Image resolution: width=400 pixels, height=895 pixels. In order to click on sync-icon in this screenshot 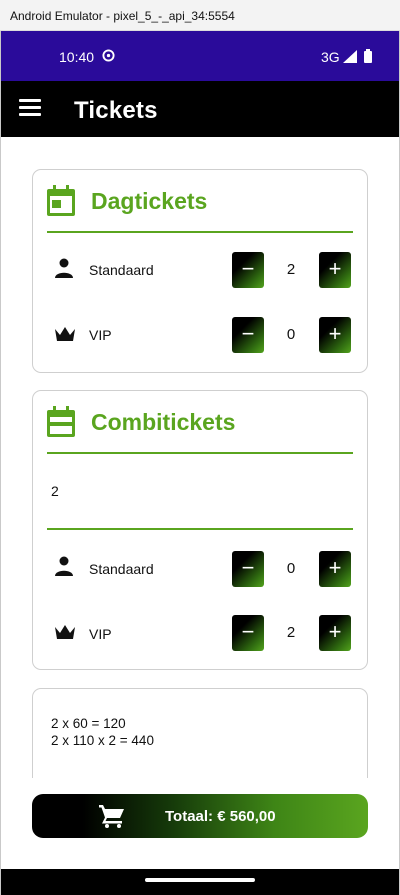, I will do `click(108, 55)`.